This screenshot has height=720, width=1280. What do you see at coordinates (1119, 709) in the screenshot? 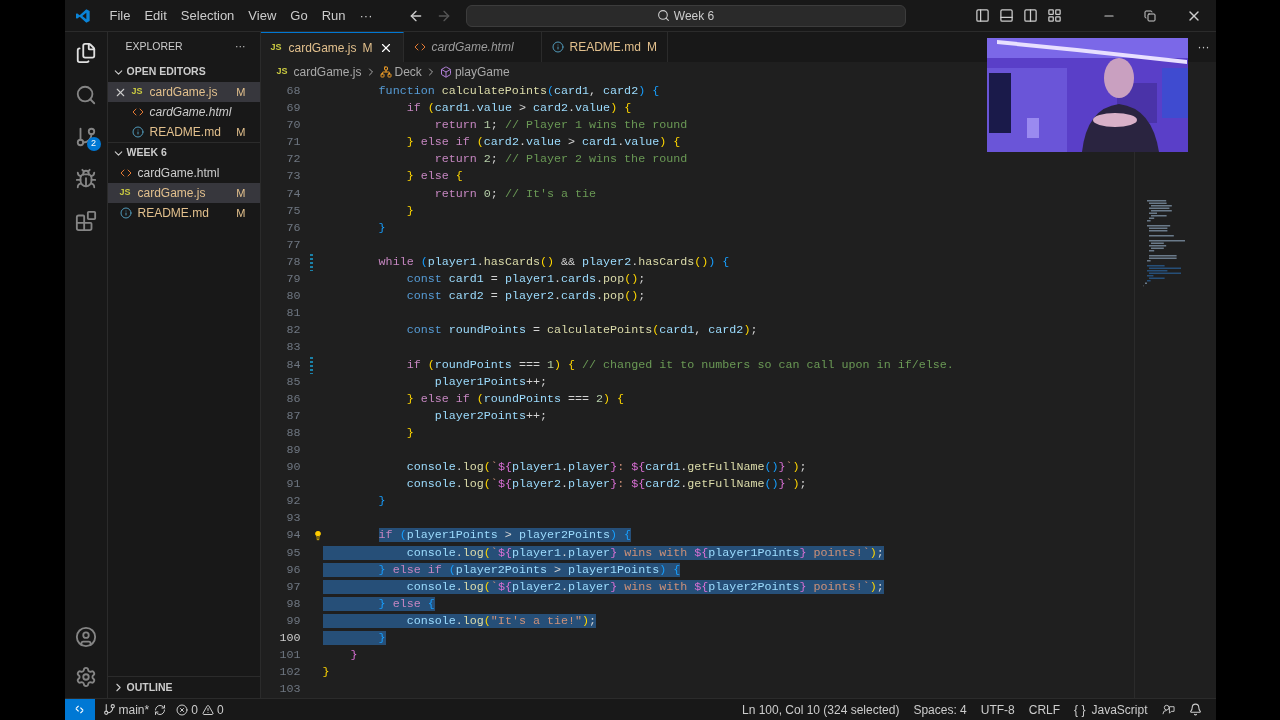
I see `language-mode: JavaScript` at bounding box center [1119, 709].